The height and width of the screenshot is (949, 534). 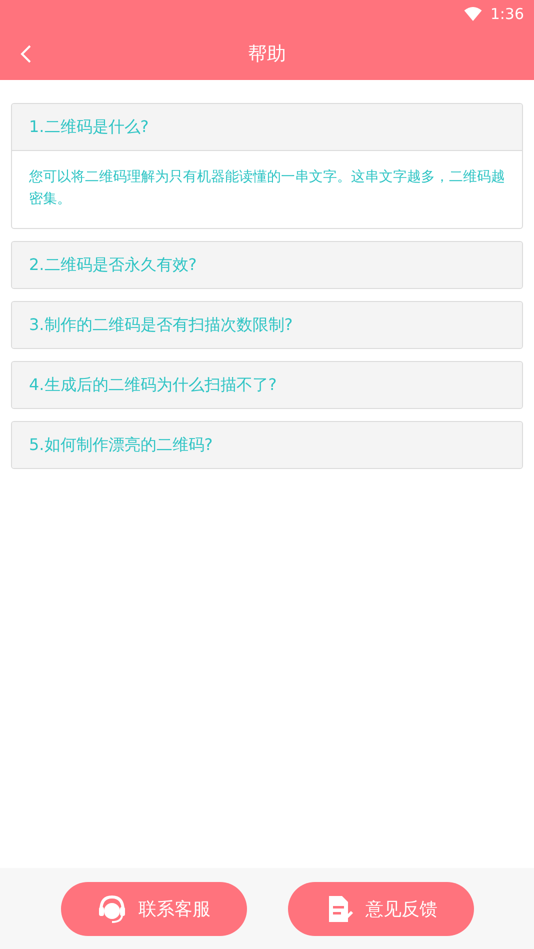 What do you see at coordinates (267, 54) in the screenshot?
I see `page-title: 帮助` at bounding box center [267, 54].